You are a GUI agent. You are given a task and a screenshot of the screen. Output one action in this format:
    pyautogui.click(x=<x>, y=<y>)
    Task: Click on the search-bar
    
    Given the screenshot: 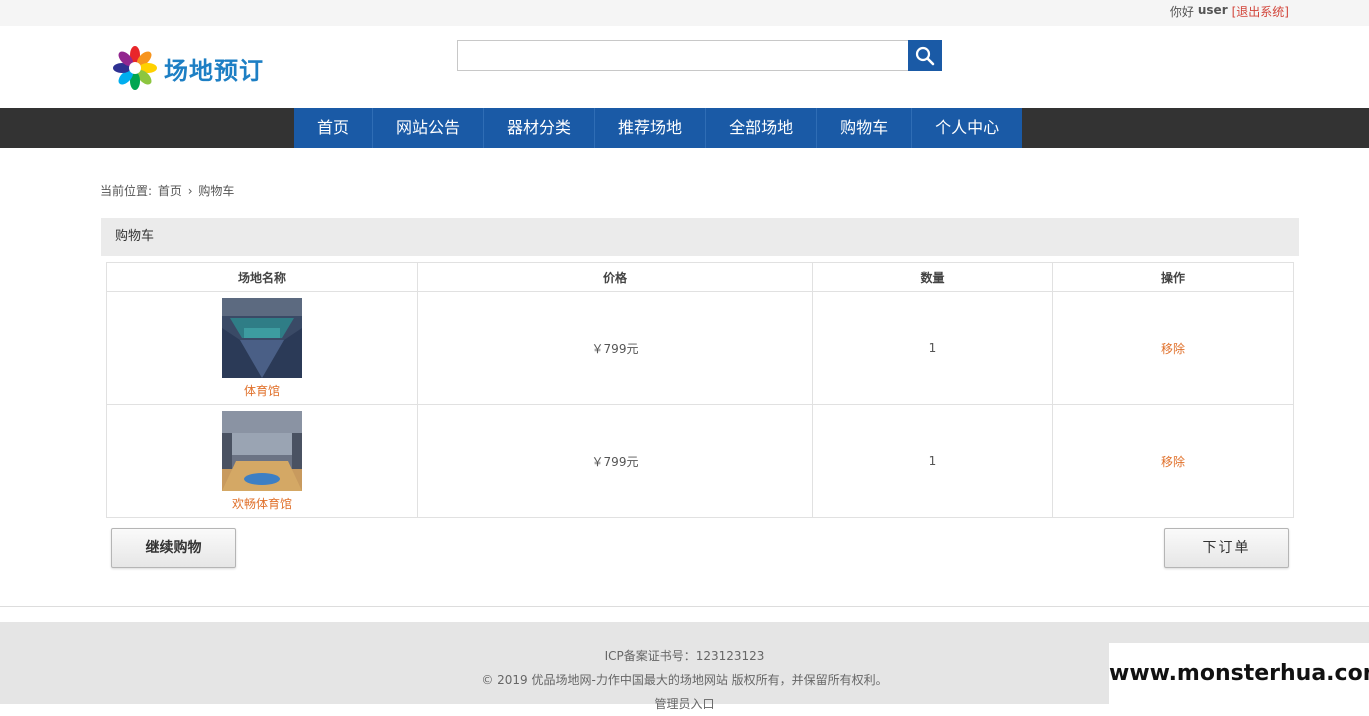 What is the action you would take?
    pyautogui.click(x=699, y=55)
    